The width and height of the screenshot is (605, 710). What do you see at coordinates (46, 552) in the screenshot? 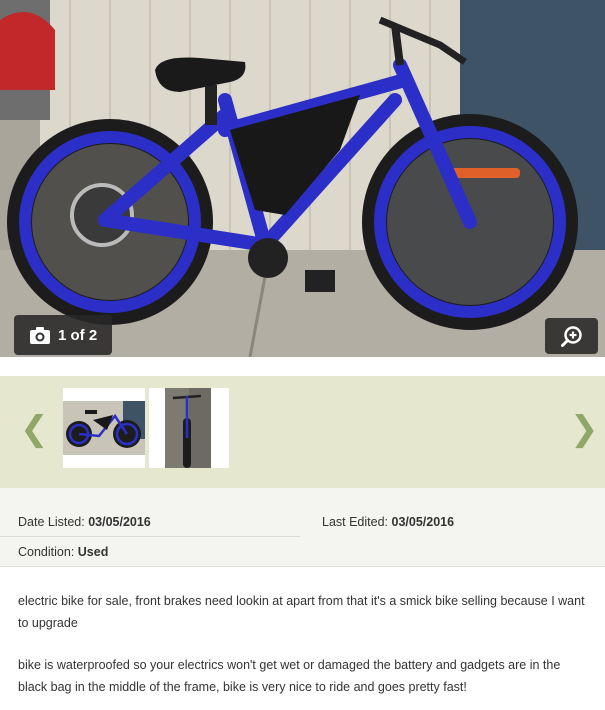
I see `condition-label: Condition:` at bounding box center [46, 552].